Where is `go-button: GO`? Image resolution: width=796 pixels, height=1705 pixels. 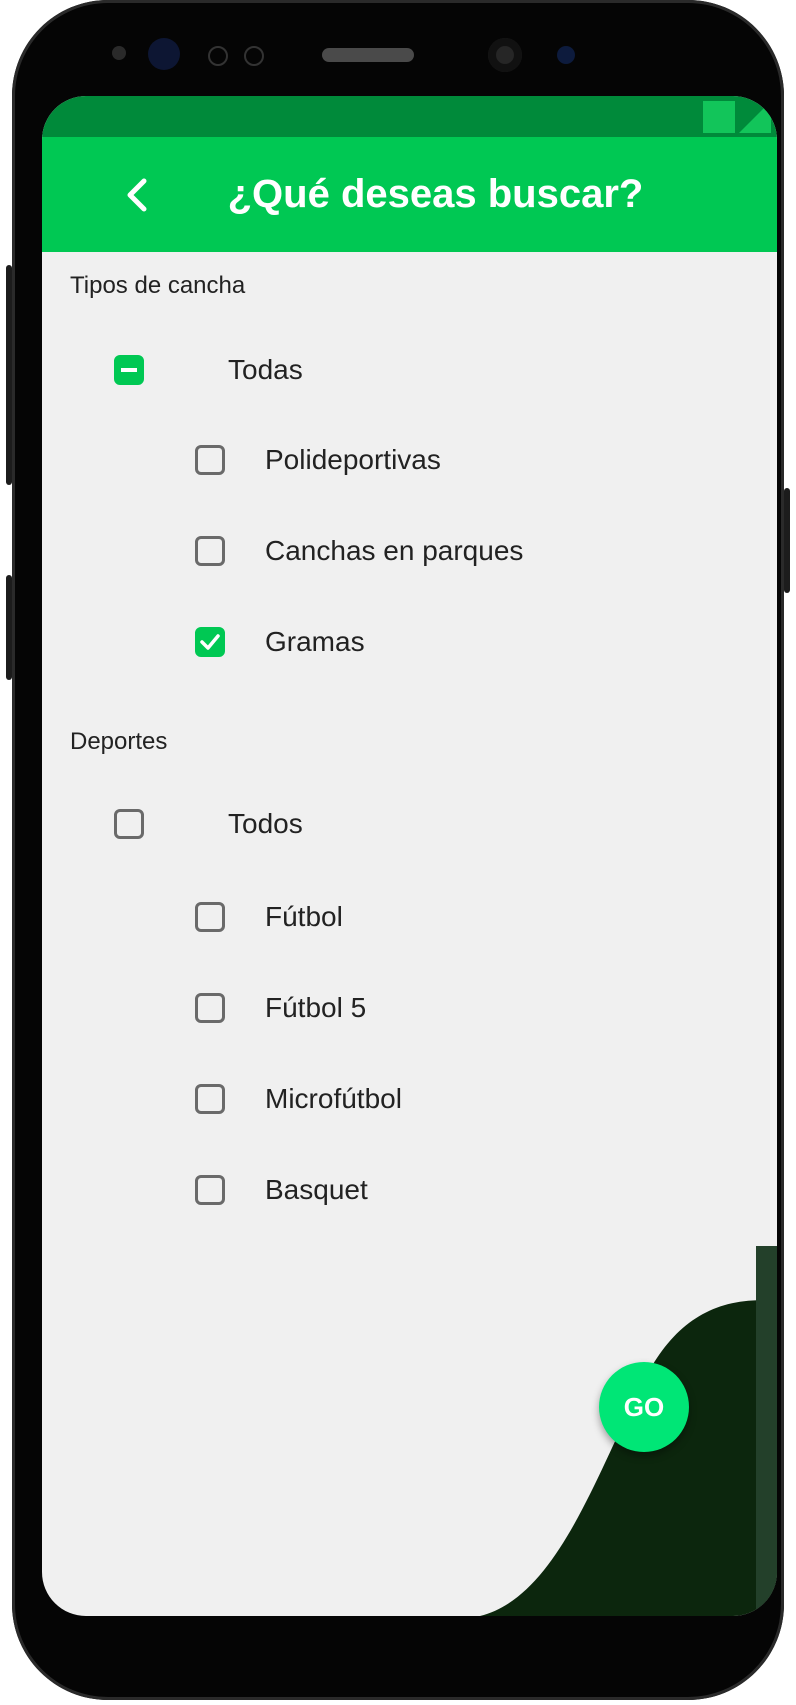
go-button: GO is located at coordinates (644, 1407).